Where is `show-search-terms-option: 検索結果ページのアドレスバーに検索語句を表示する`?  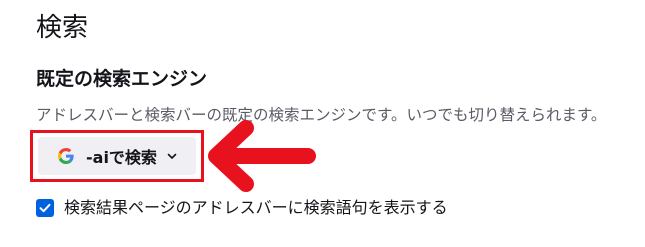
show-search-terms-option: 検索結果ページのアドレスバーに検索語句を表示する is located at coordinates (242, 208).